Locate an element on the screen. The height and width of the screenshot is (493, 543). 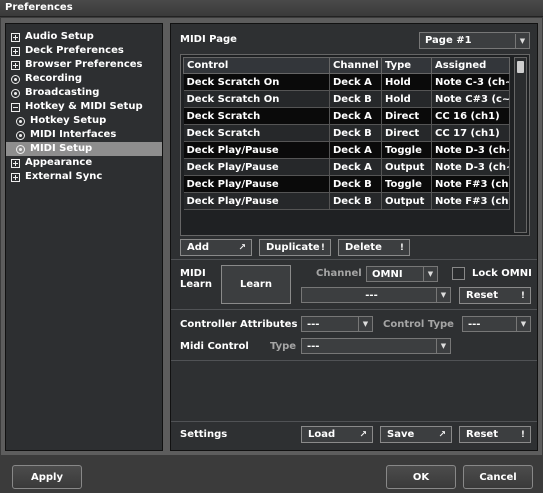
scrollbar-thumb is located at coordinates (520, 67).